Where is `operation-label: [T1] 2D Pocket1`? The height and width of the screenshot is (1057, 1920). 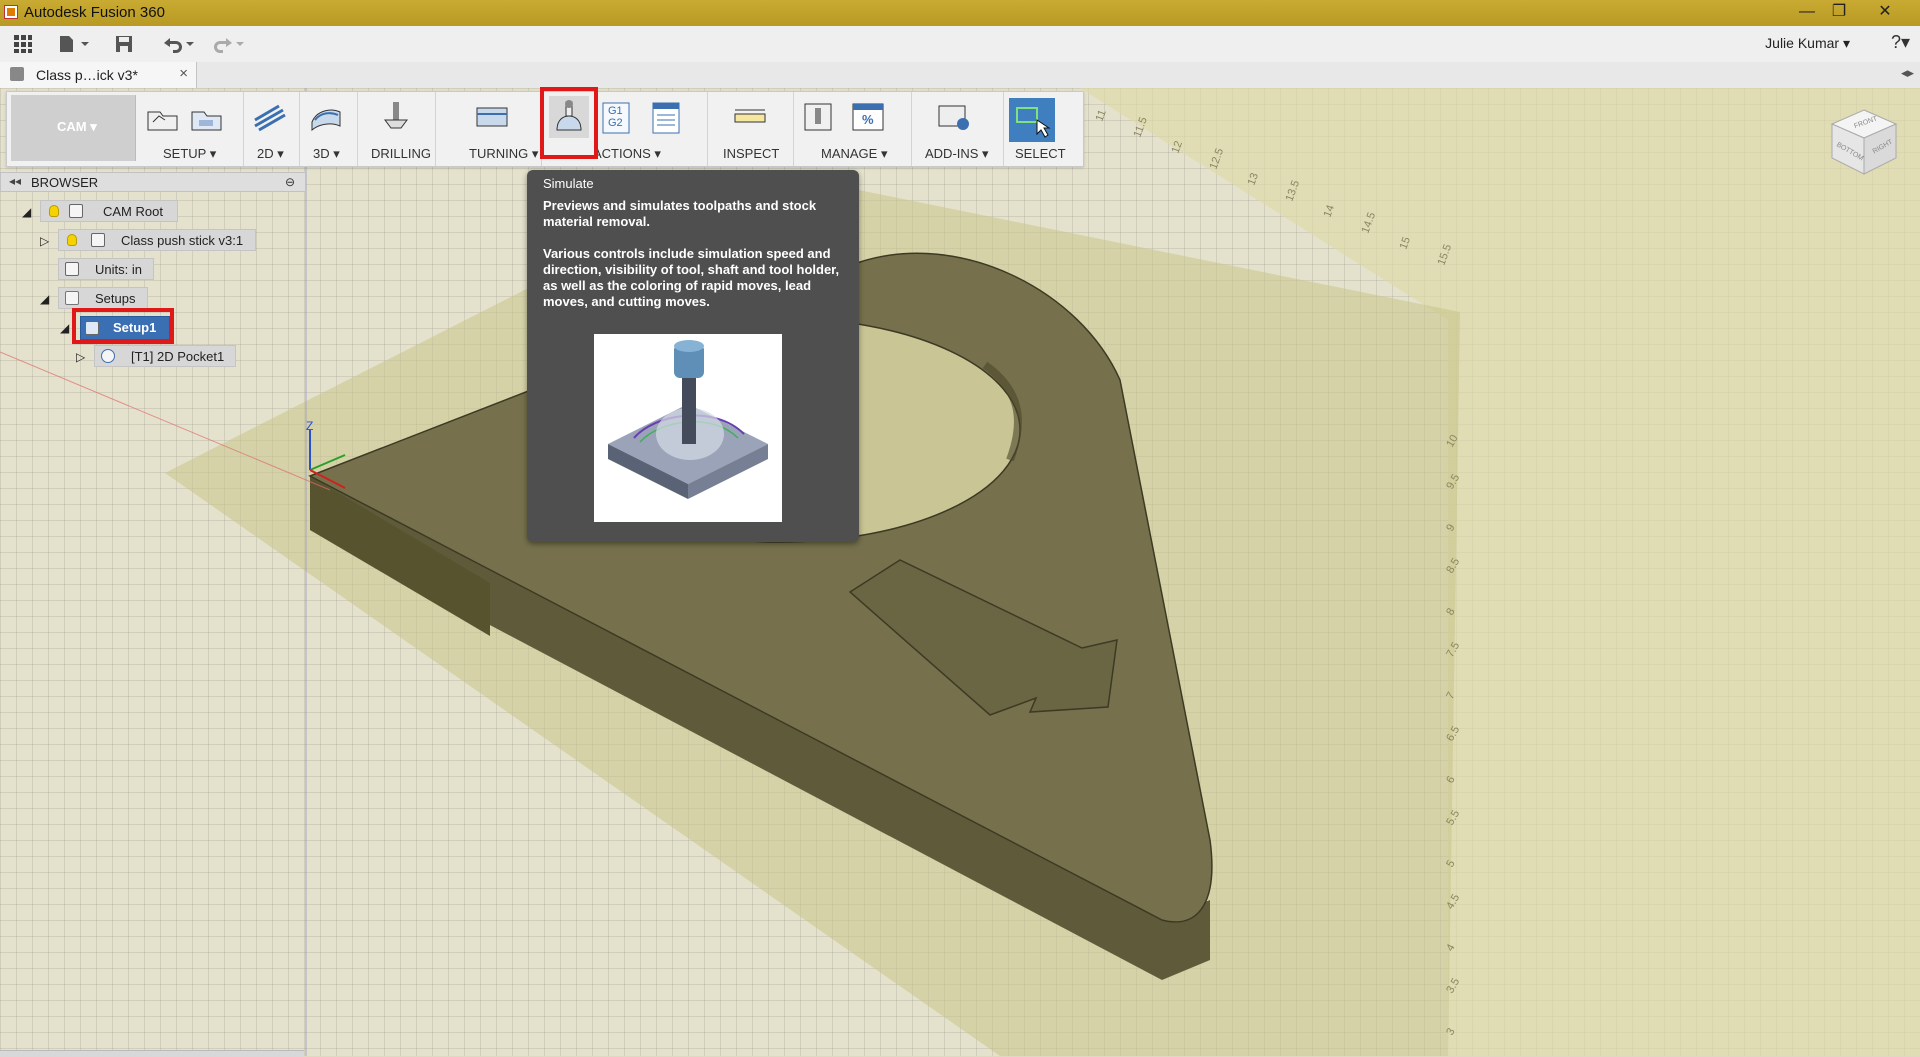 operation-label: [T1] 2D Pocket1 is located at coordinates (178, 356).